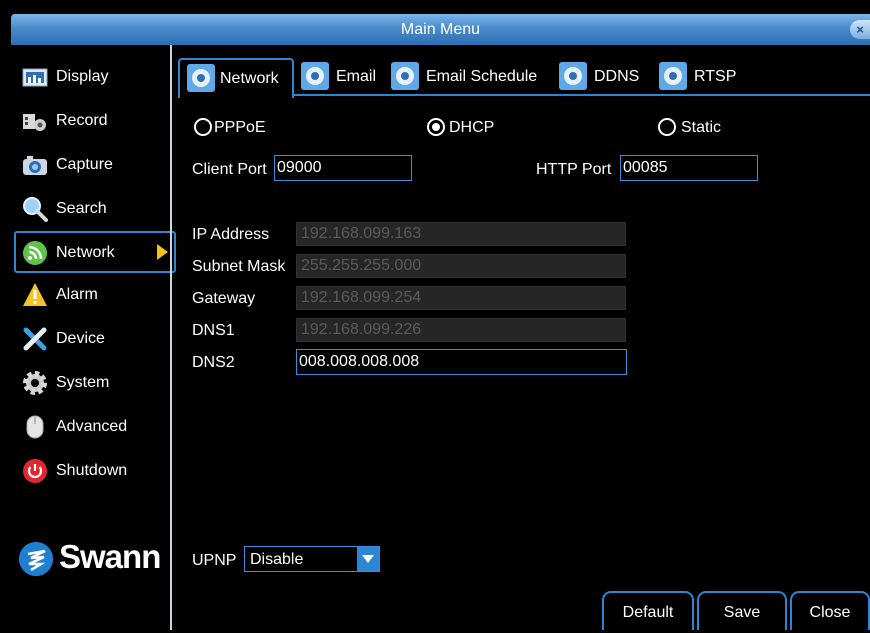 This screenshot has width=870, height=633. What do you see at coordinates (461, 298) in the screenshot?
I see `gateway-field: 192.168.099.254` at bounding box center [461, 298].